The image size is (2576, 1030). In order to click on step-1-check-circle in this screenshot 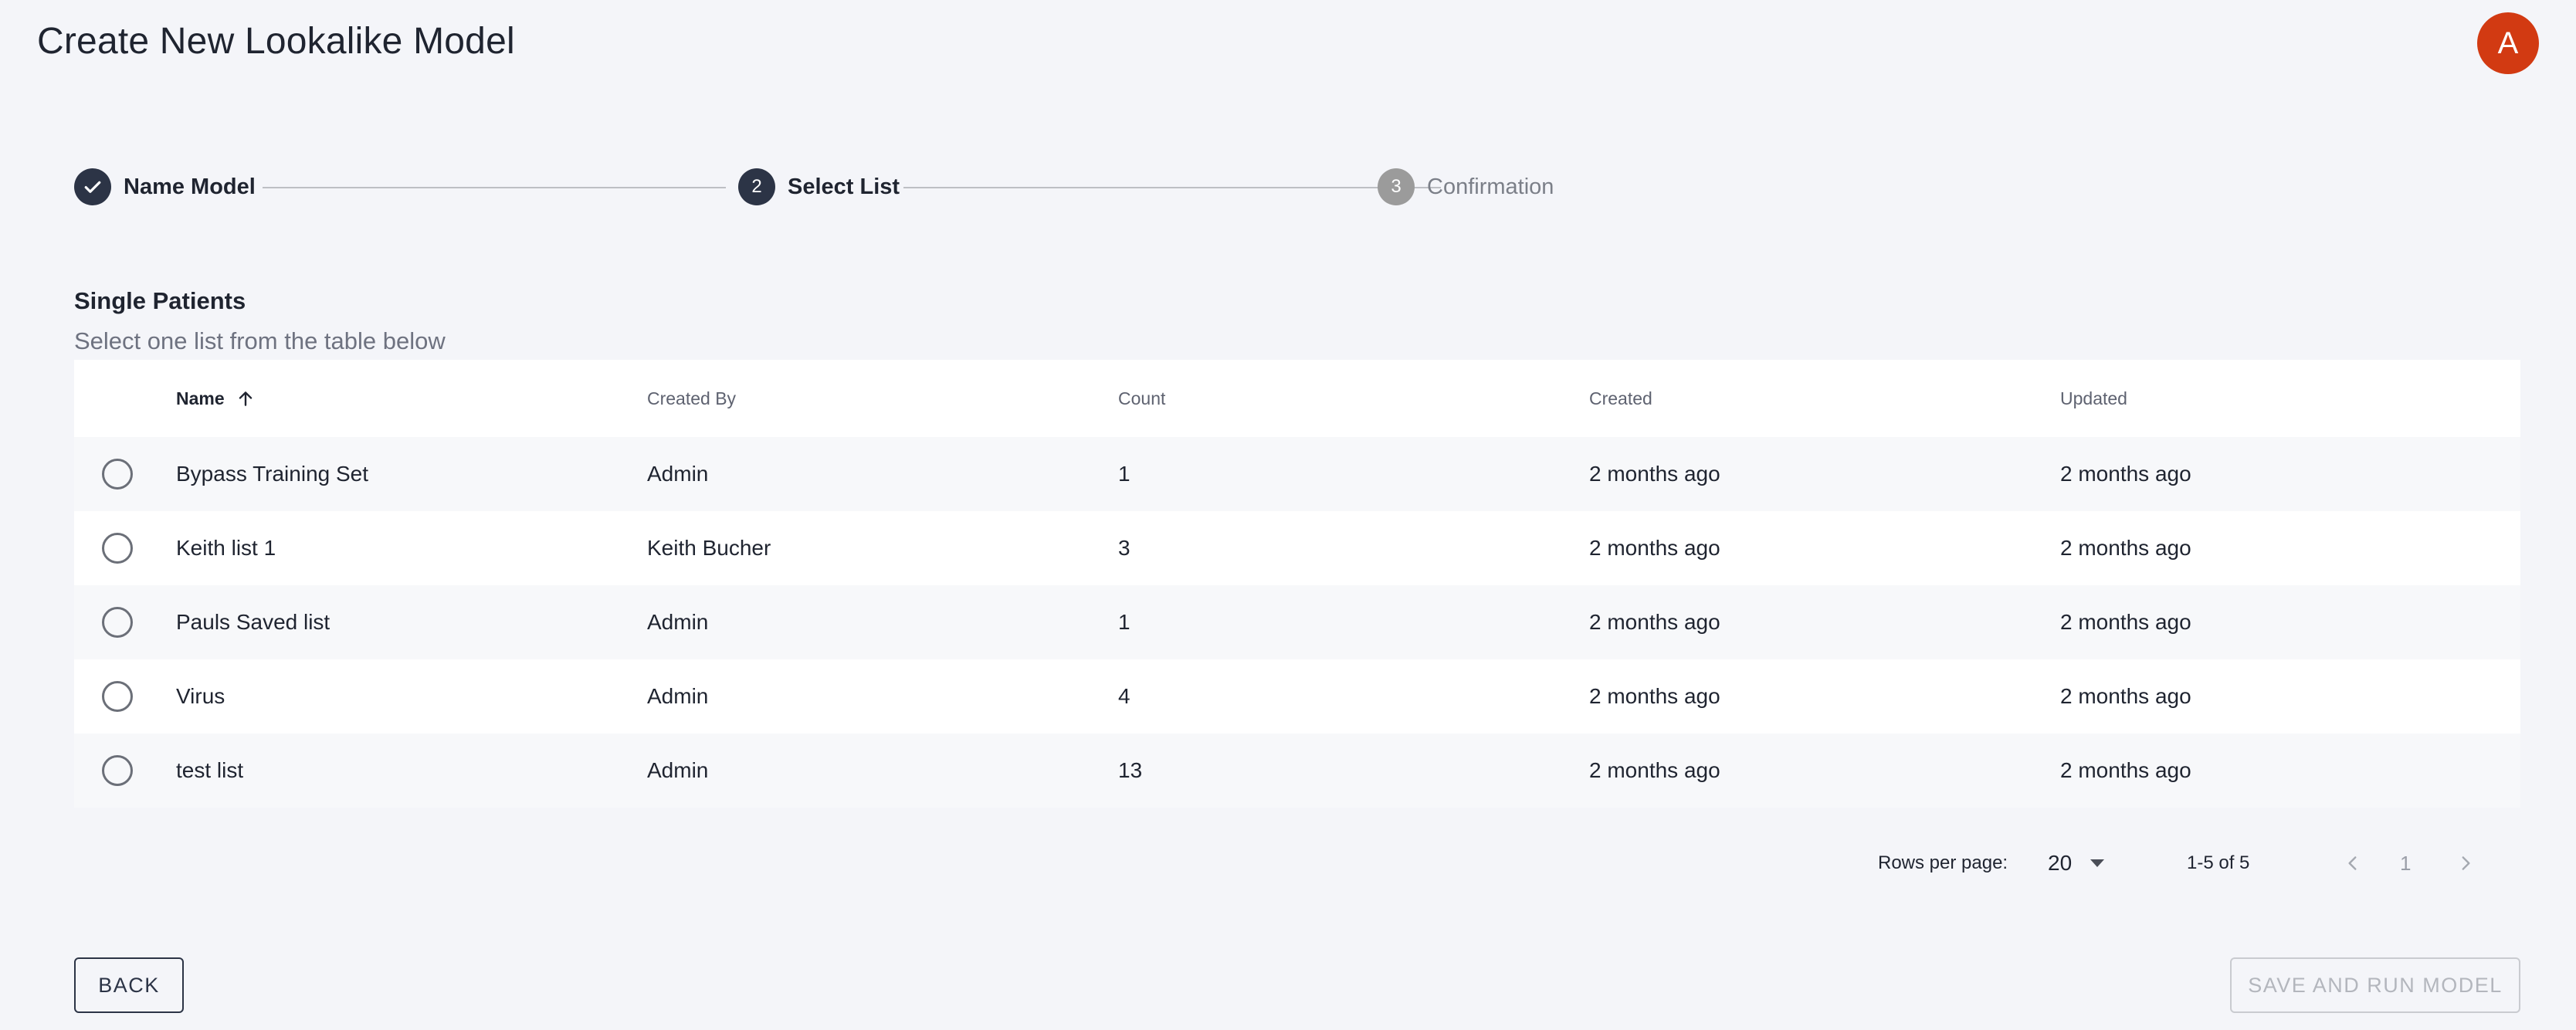, I will do `click(92, 186)`.